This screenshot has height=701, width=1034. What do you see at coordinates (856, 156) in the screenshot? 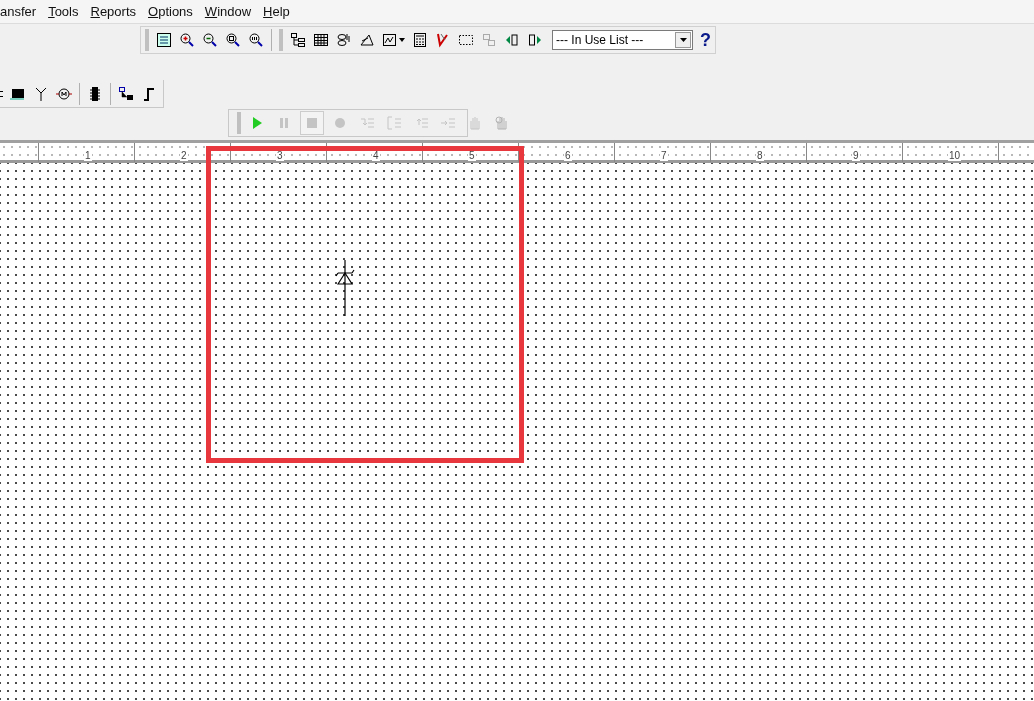
I see `ruler-label: 9` at bounding box center [856, 156].